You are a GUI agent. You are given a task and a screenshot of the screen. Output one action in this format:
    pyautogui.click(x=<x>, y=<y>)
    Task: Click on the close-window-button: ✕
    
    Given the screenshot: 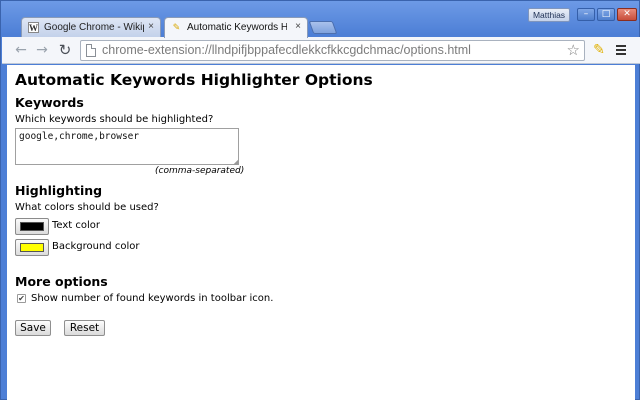 What is the action you would take?
    pyautogui.click(x=627, y=14)
    